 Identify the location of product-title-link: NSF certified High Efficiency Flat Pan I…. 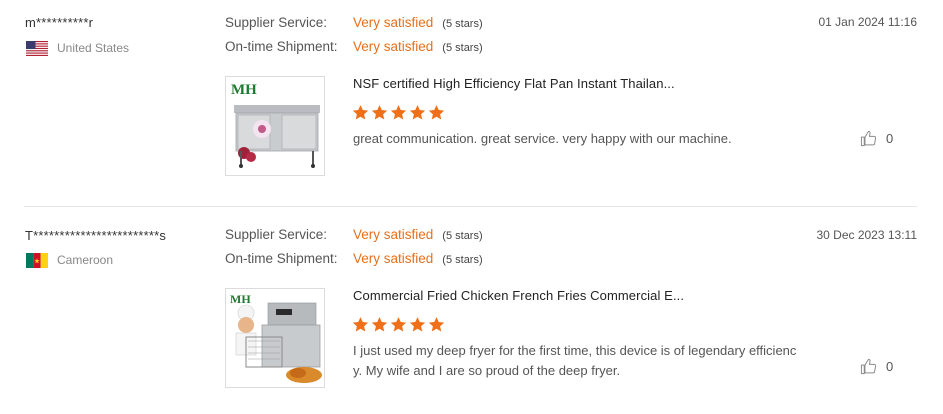
(514, 83).